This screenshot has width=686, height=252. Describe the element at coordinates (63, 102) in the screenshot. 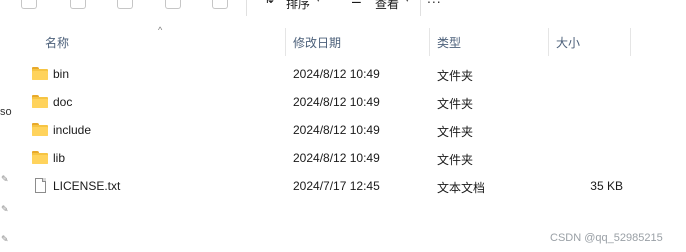

I see `file-name: doc` at that location.